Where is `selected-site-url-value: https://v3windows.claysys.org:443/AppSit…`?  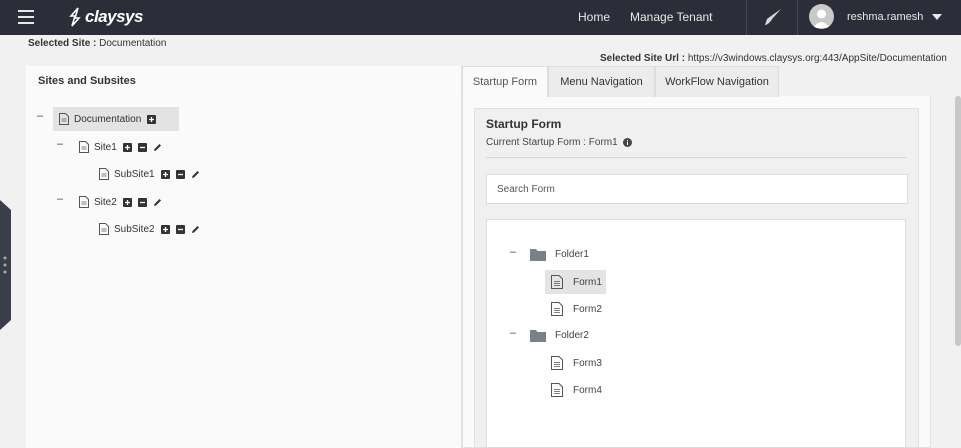
selected-site-url-value: https://v3windows.claysys.org:443/AppSit… is located at coordinates (817, 58).